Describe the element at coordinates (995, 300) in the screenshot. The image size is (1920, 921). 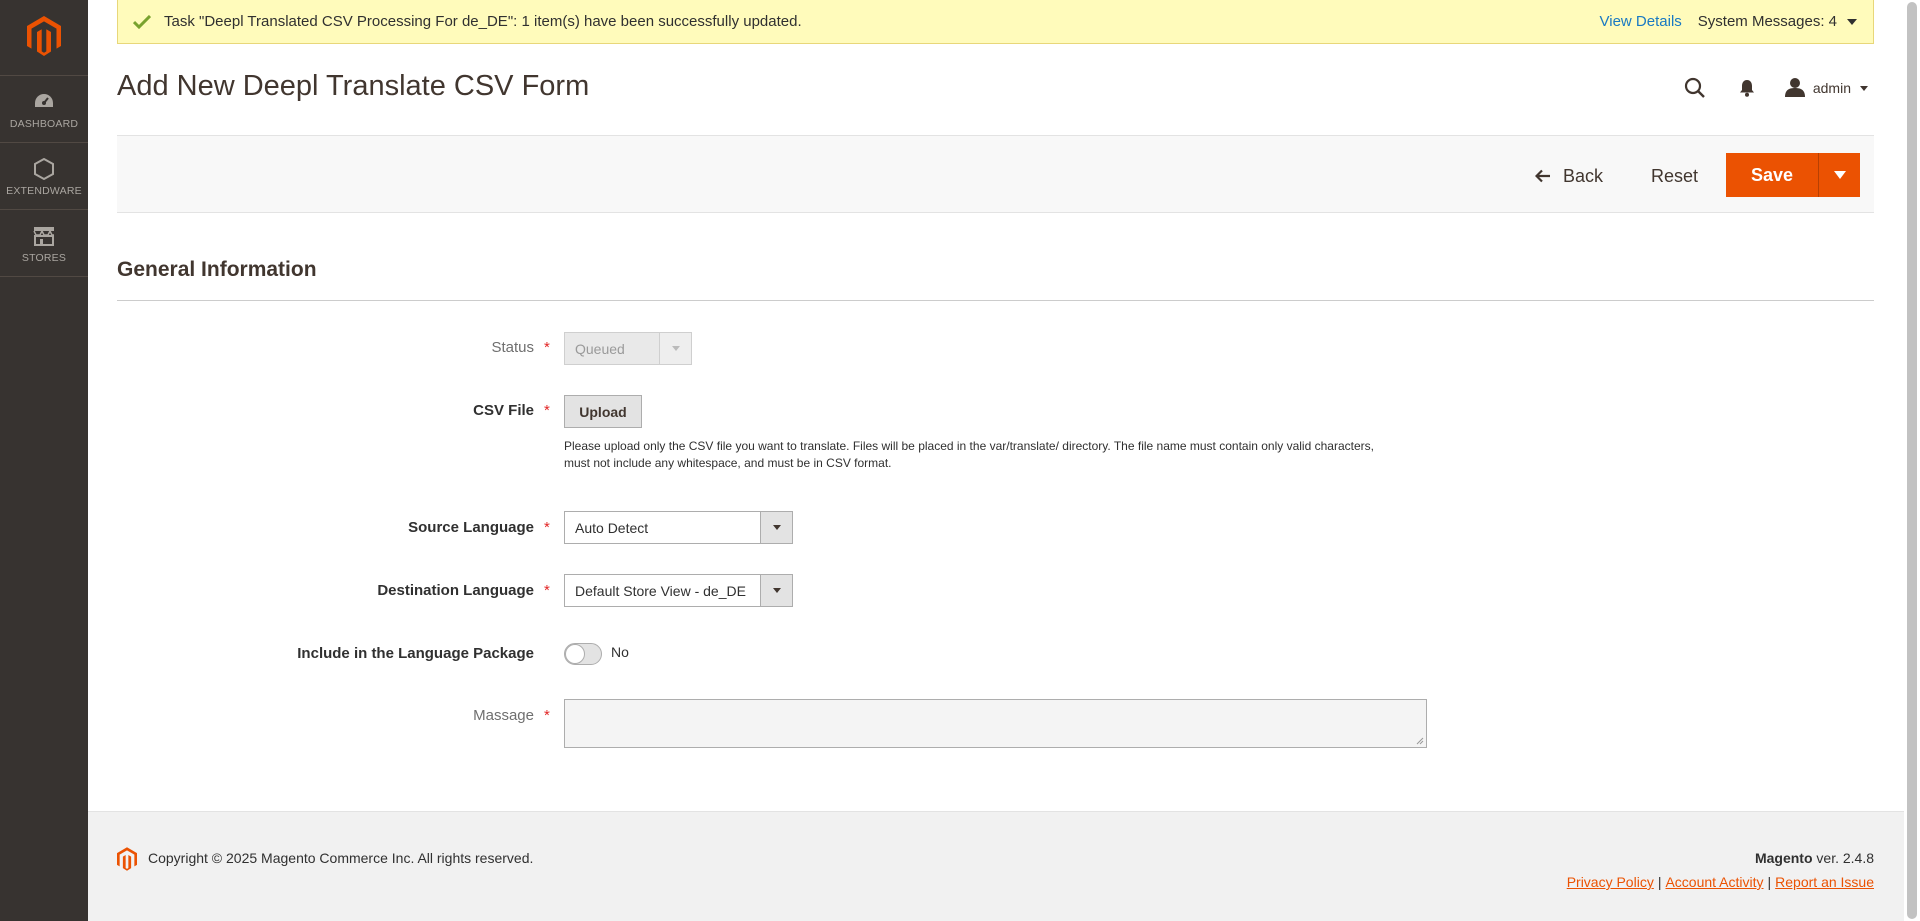
I see `section-divider` at that location.